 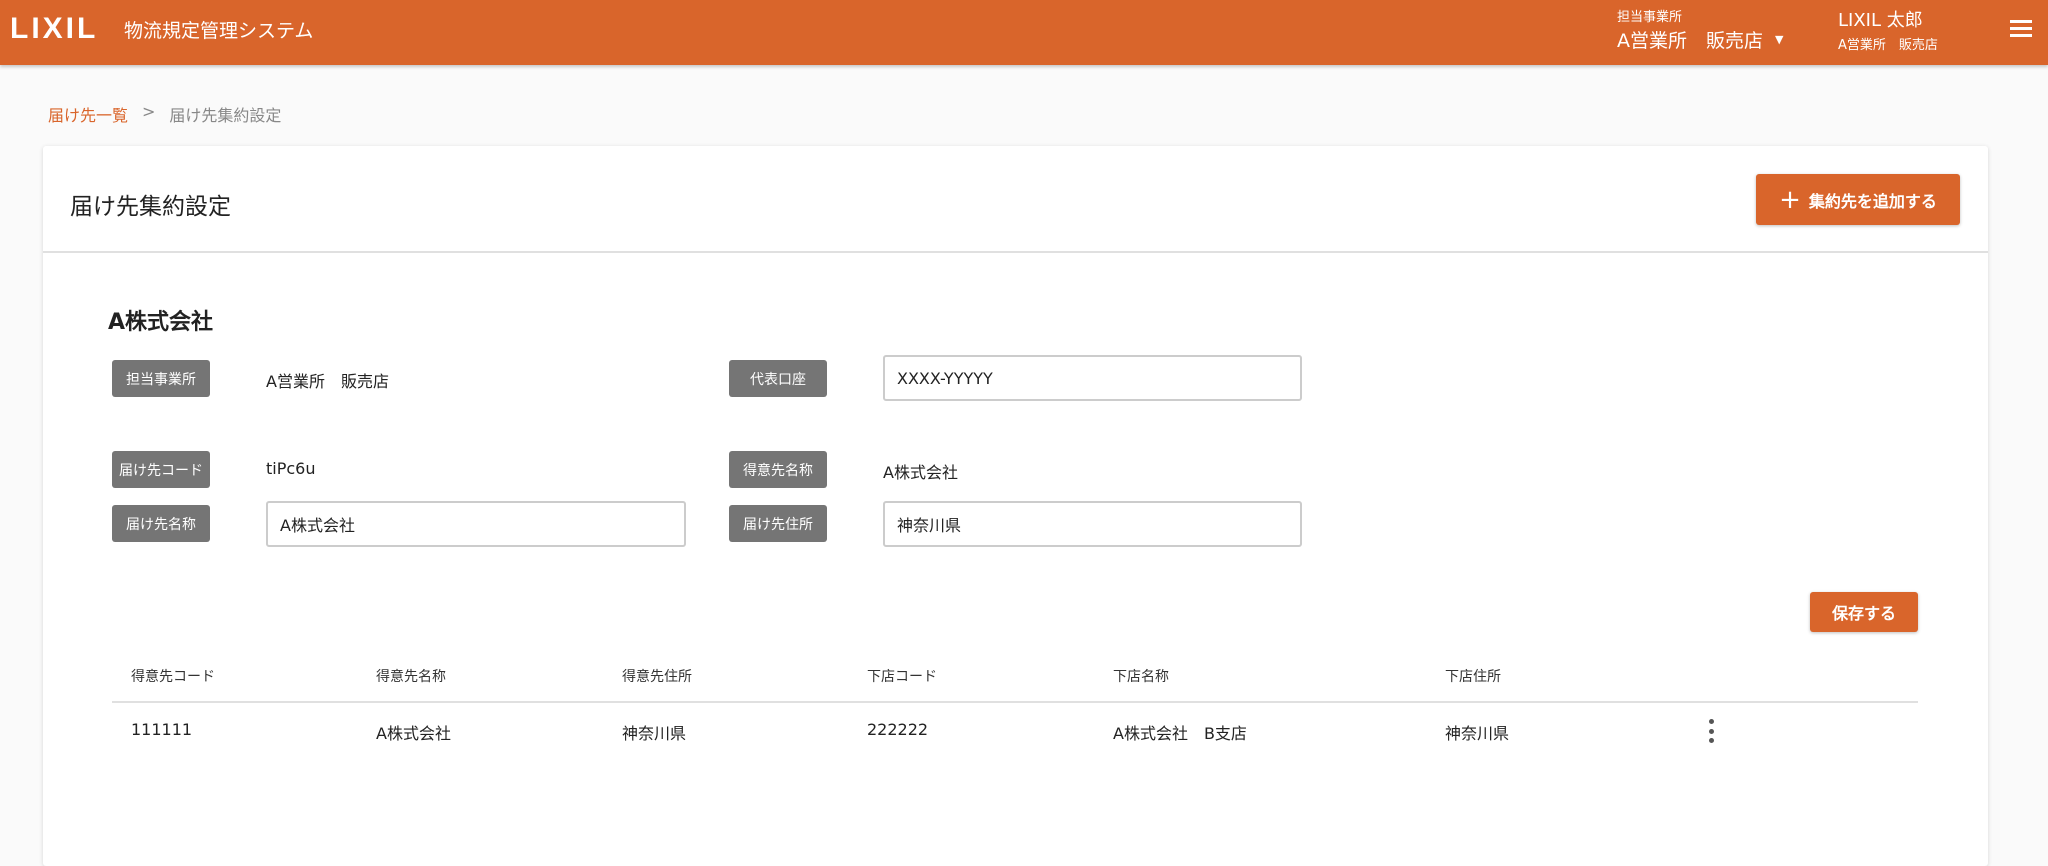 What do you see at coordinates (2021, 29) in the screenshot?
I see `hamburger-menu-icon` at bounding box center [2021, 29].